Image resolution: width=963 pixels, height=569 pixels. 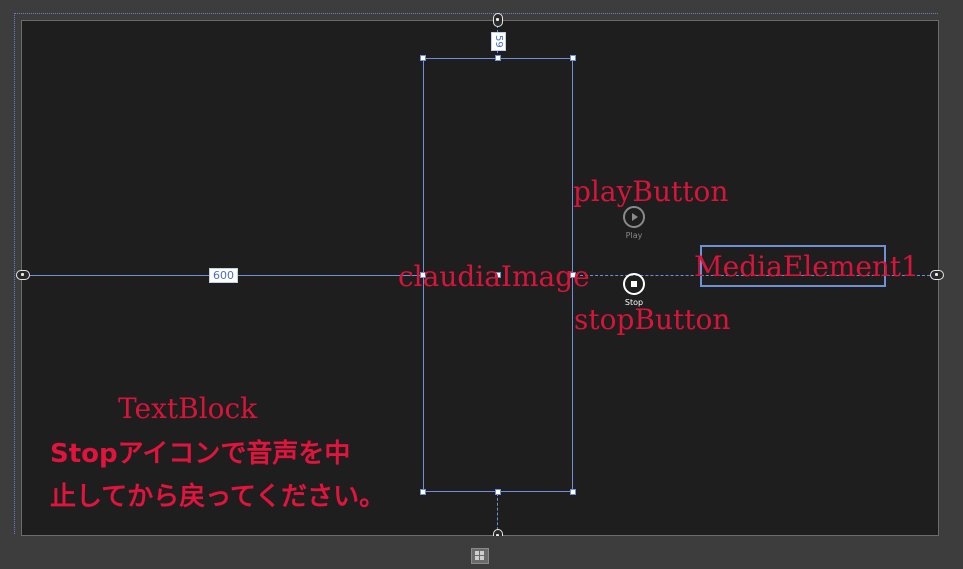 I want to click on image-name-label: claudiaImage, so click(x=494, y=276).